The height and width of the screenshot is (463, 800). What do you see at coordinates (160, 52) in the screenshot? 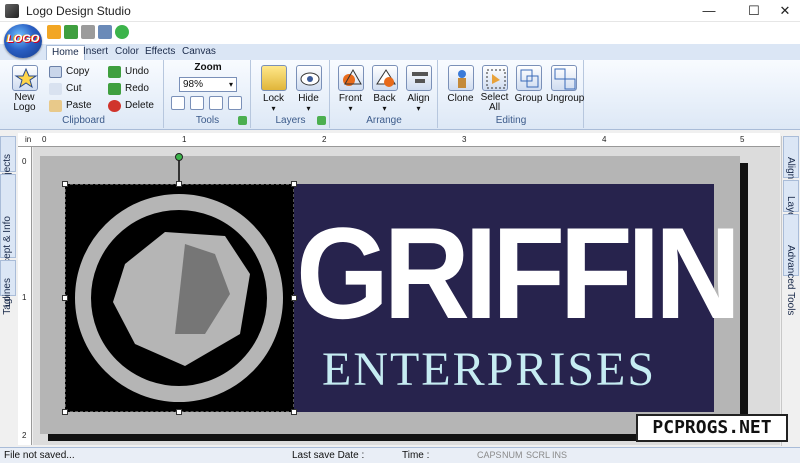
I see `tab-effects: Effects` at bounding box center [160, 52].